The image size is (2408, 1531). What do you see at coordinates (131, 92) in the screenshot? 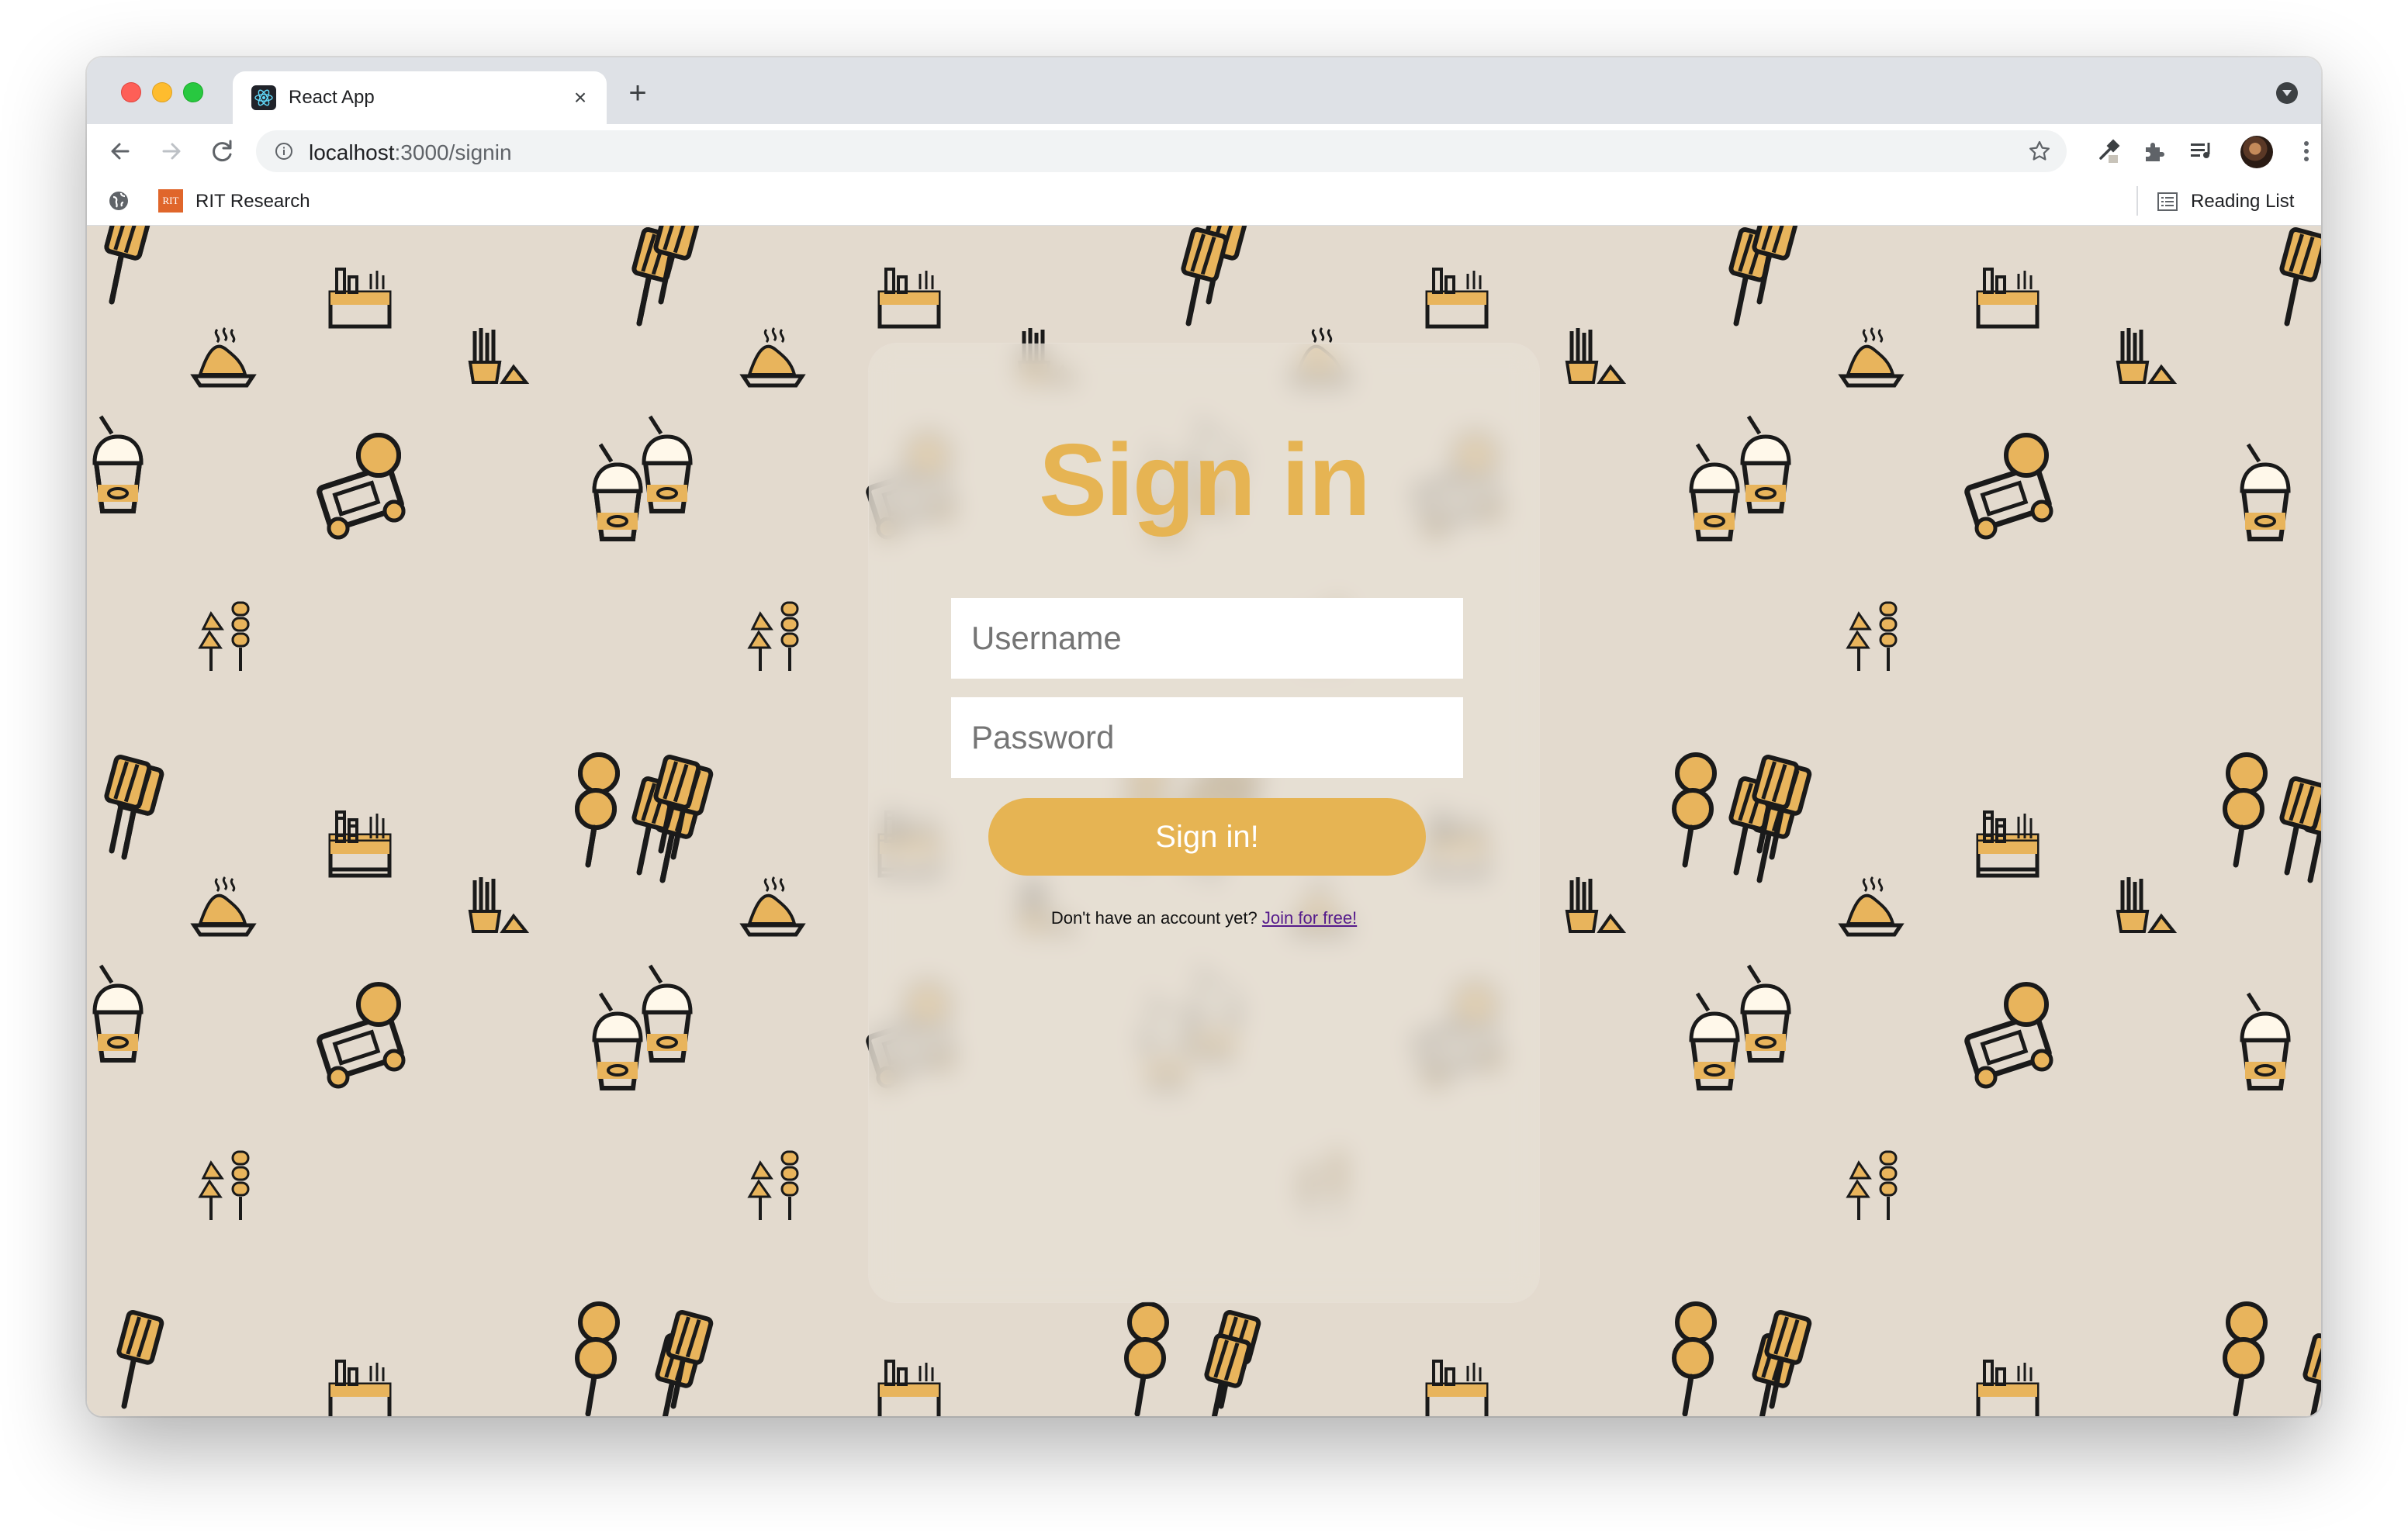
I see `close-window-button` at bounding box center [131, 92].